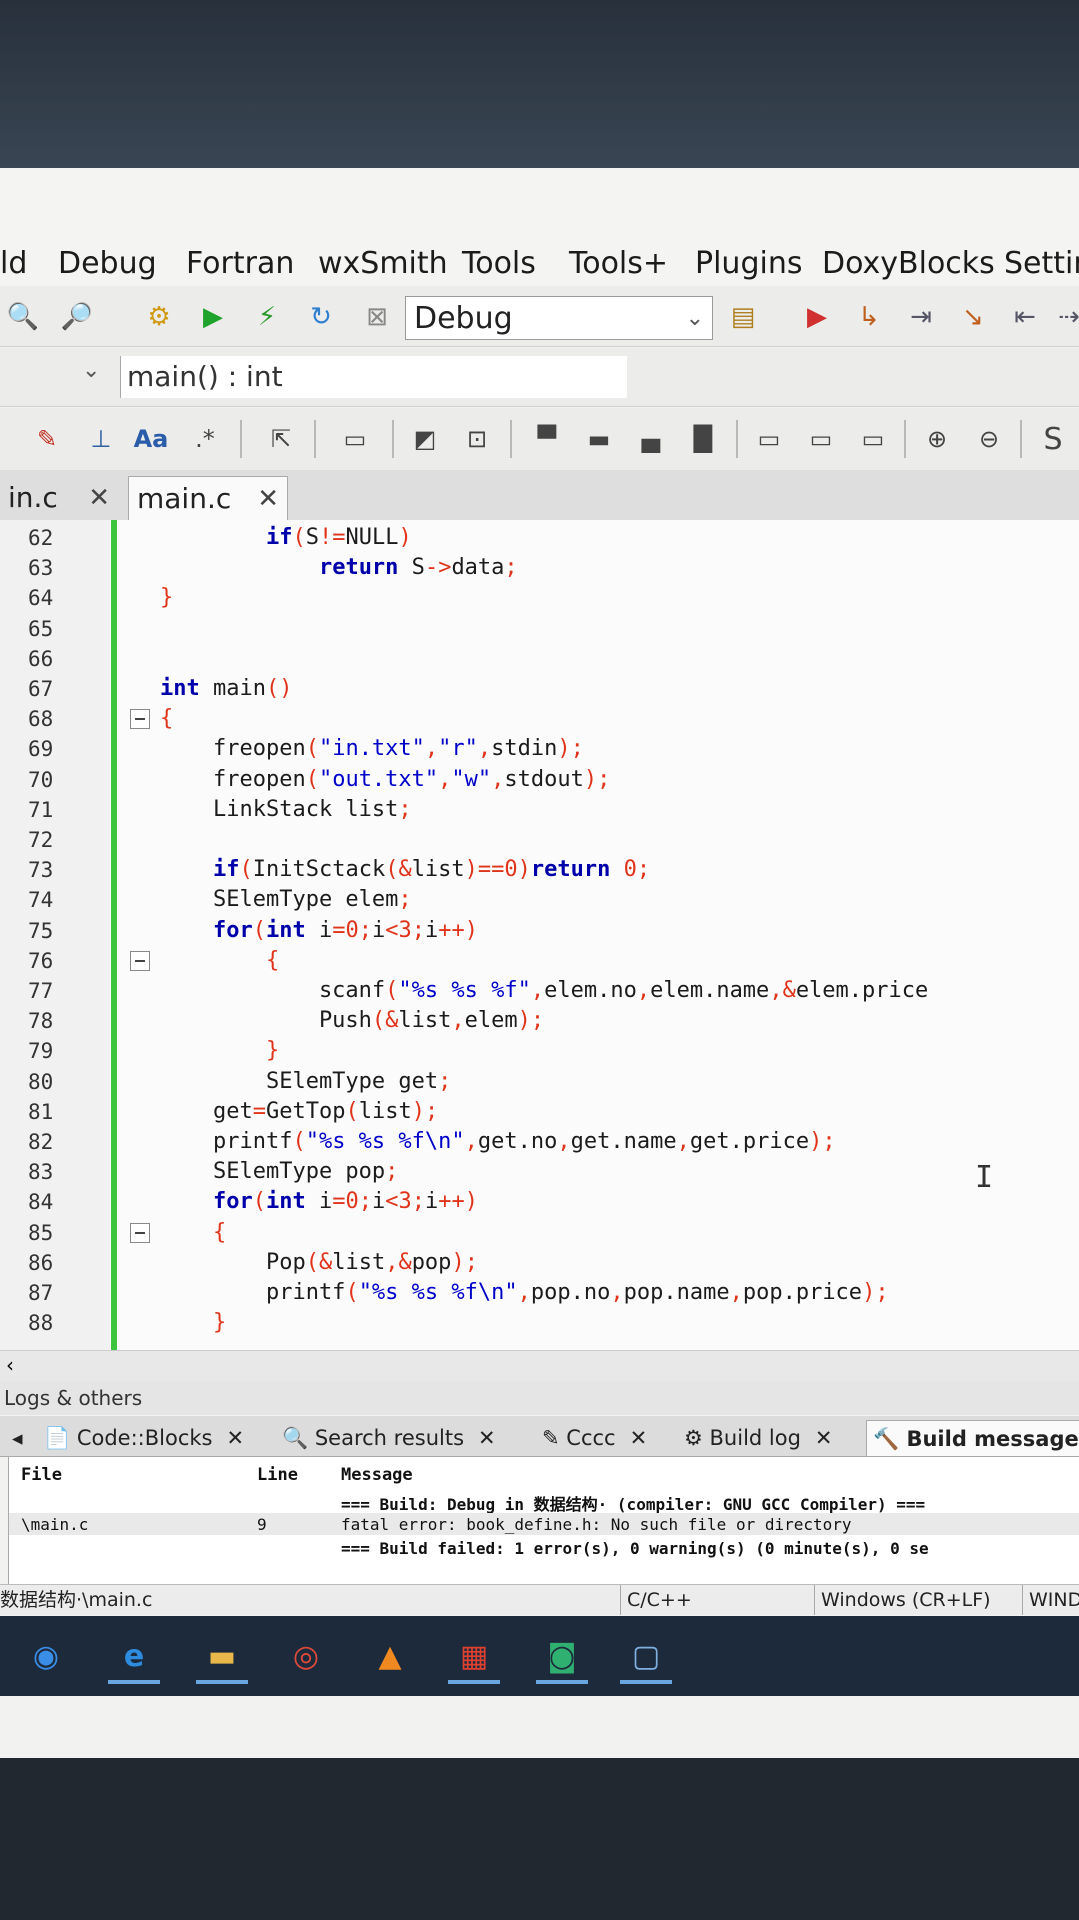 The width and height of the screenshot is (1079, 1920). I want to click on menu-plugins: Plugins, so click(748, 263).